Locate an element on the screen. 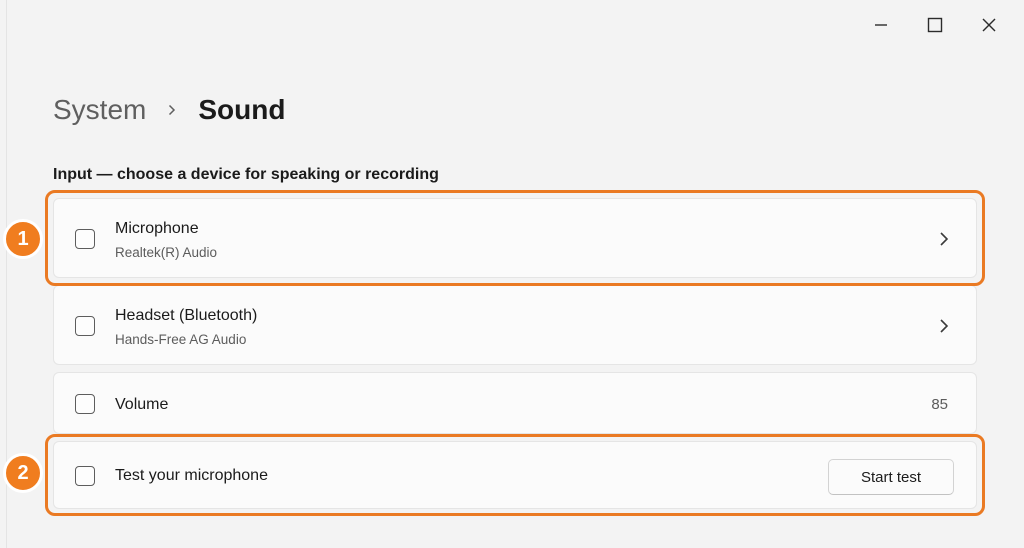 The width and height of the screenshot is (1024, 548). volume-title: Volume is located at coordinates (142, 404).